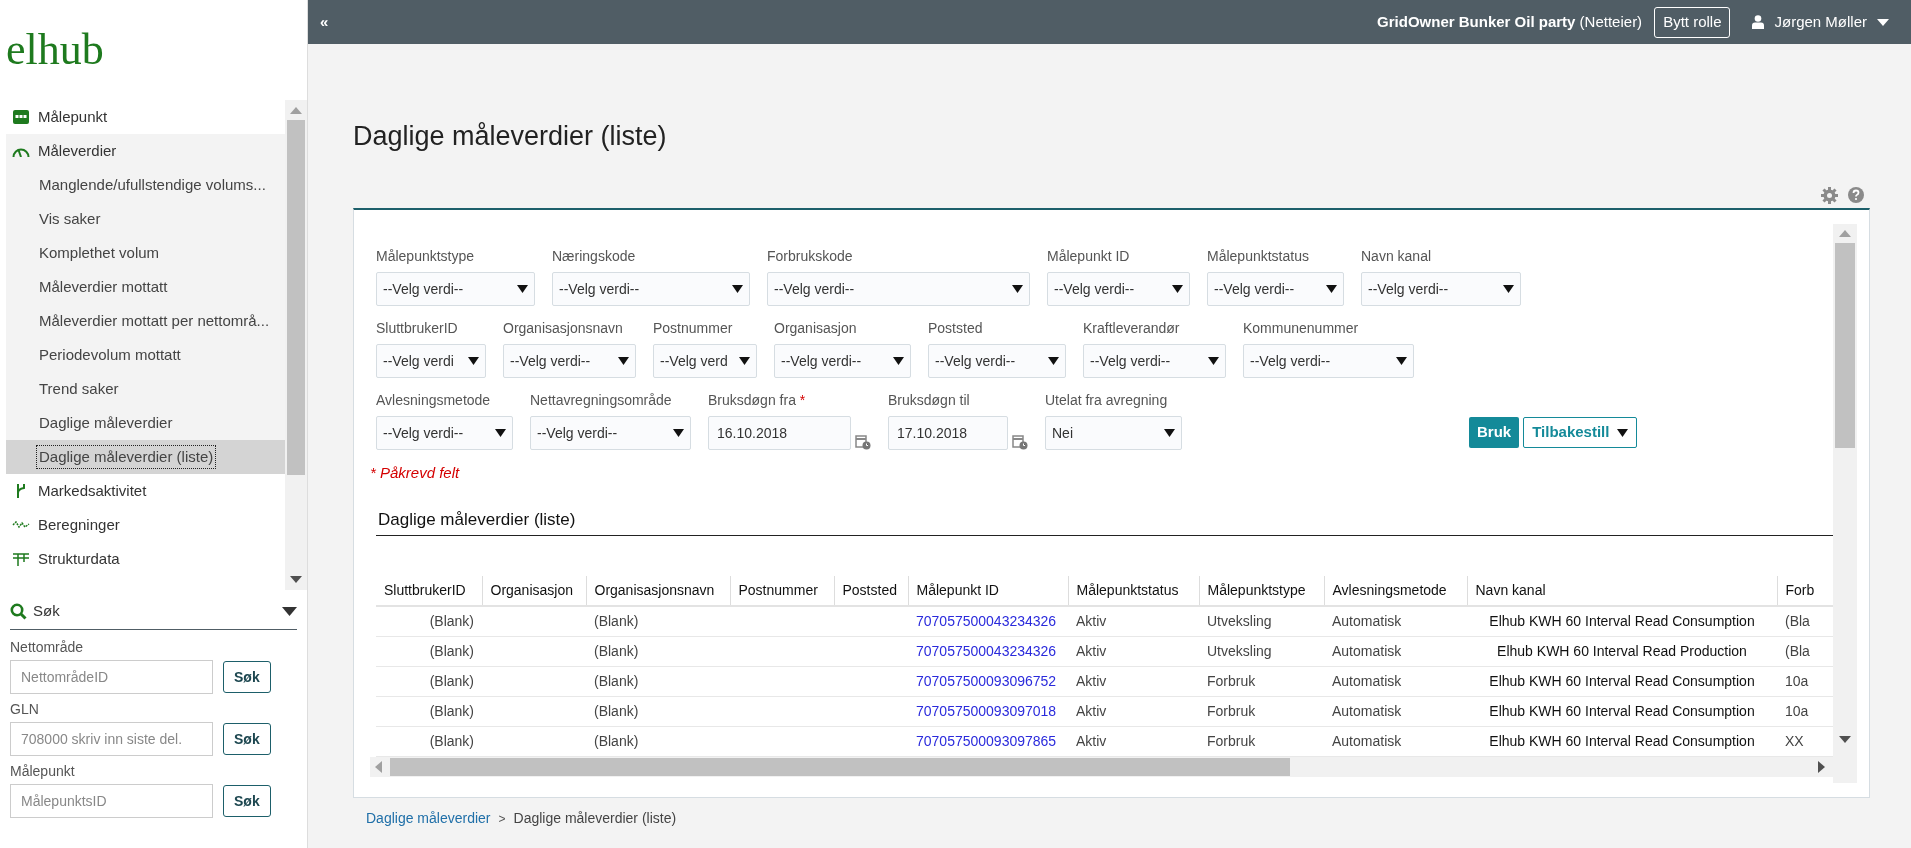 The width and height of the screenshot is (1911, 848). What do you see at coordinates (145, 491) in the screenshot?
I see `sidebar-item: Markedsaktivitet` at bounding box center [145, 491].